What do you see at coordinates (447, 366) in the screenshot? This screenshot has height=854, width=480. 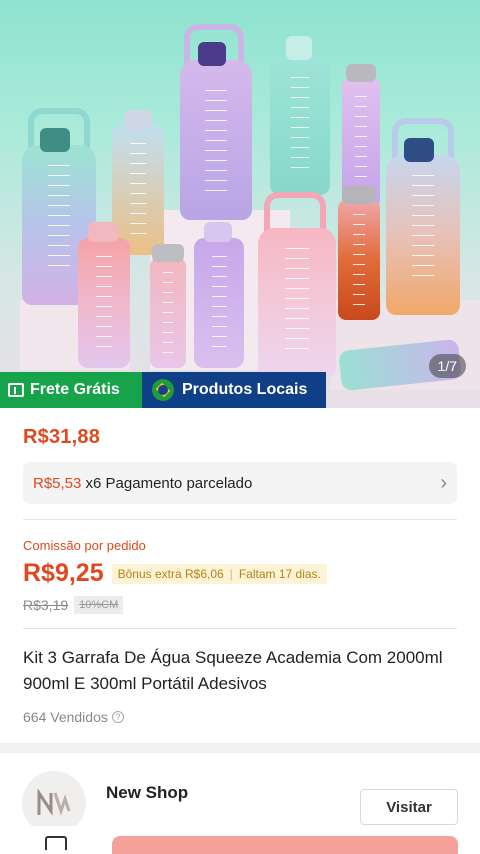 I see `image-counter: 1/7` at bounding box center [447, 366].